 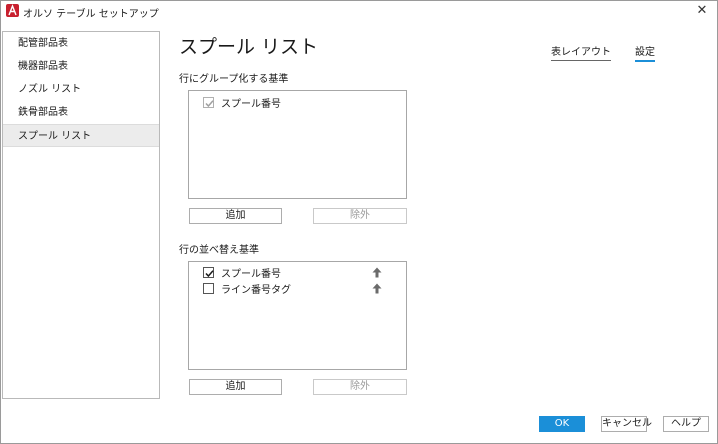 I want to click on close-icon: ✕, so click(x=702, y=11).